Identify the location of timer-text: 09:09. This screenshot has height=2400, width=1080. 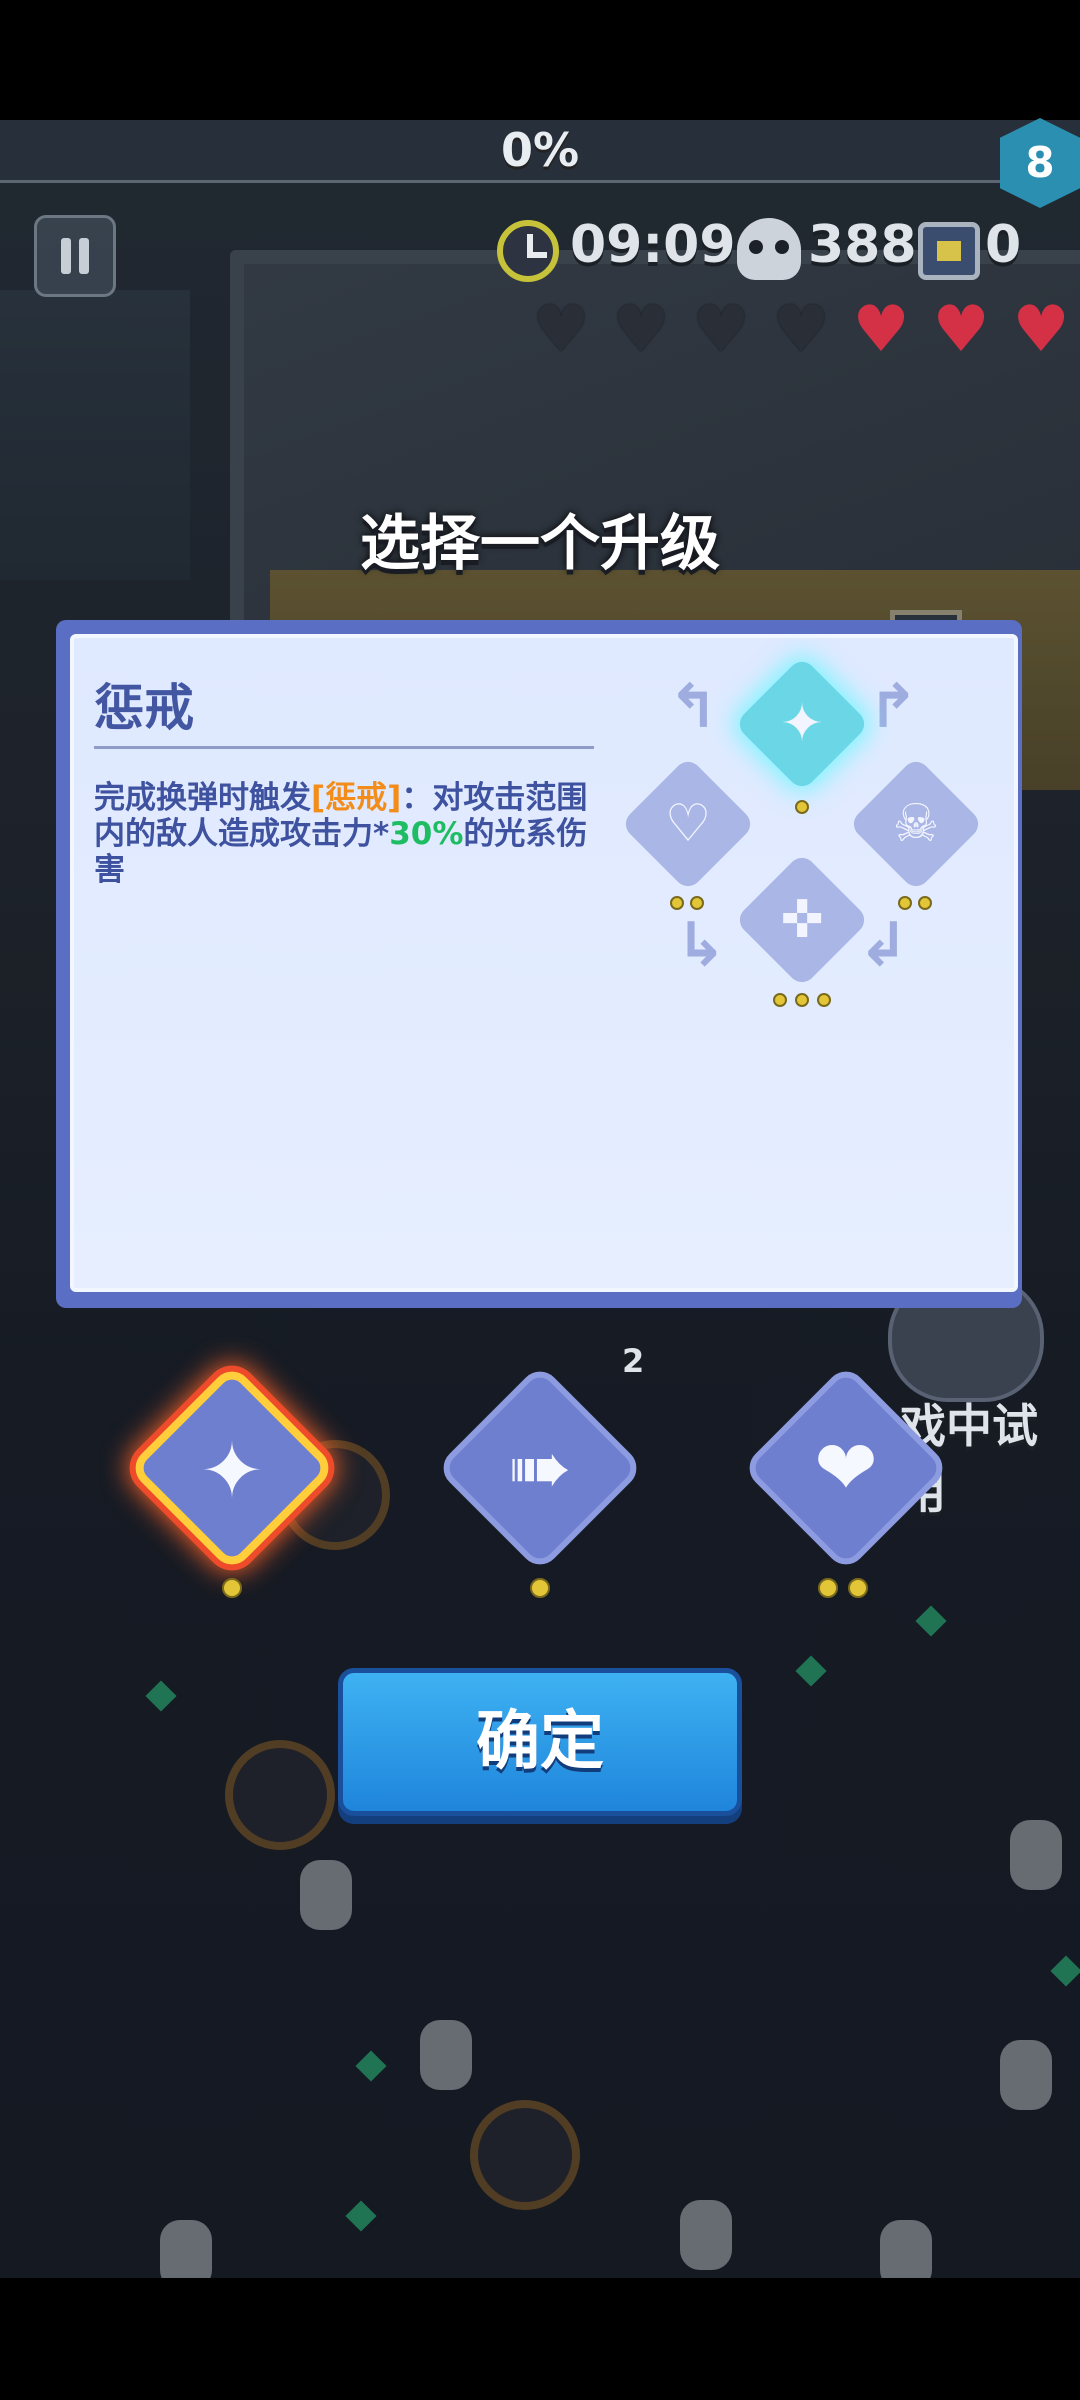
(653, 245).